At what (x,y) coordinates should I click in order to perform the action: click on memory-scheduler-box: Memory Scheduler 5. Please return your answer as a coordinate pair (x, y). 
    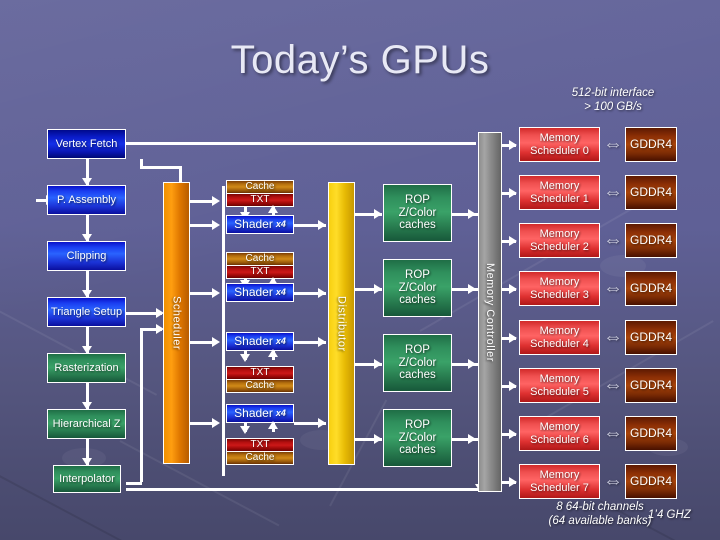
    Looking at the image, I should click on (559, 385).